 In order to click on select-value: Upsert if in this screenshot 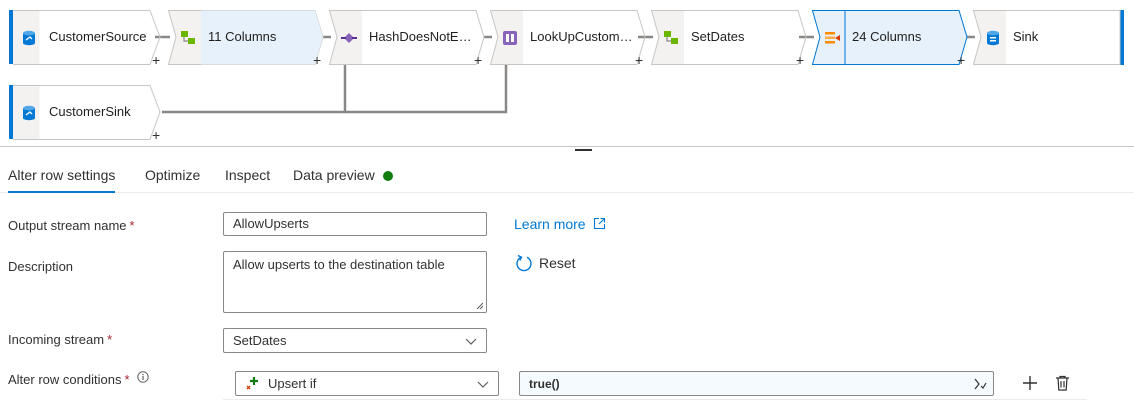, I will do `click(292, 383)`.